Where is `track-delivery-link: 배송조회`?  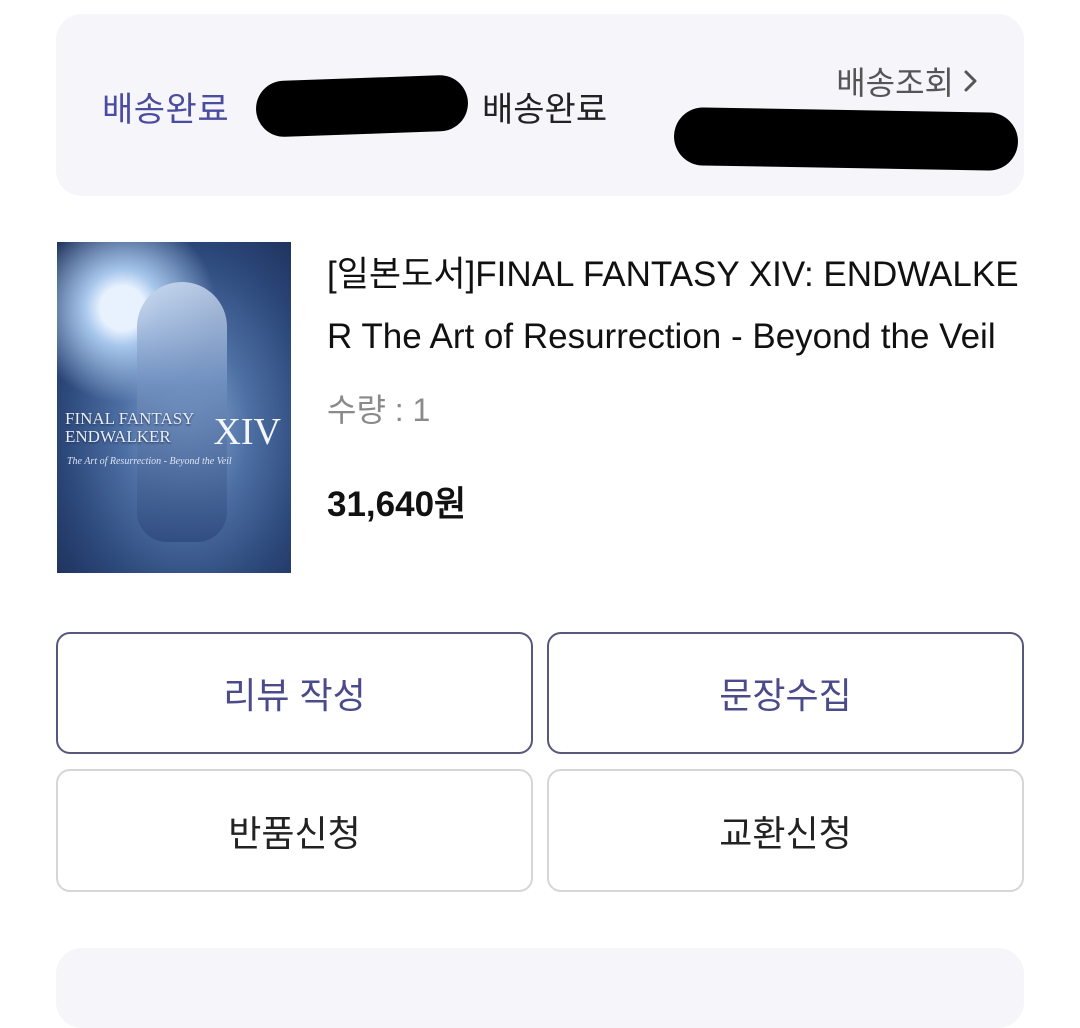
track-delivery-link: 배송조회 is located at coordinates (908, 81).